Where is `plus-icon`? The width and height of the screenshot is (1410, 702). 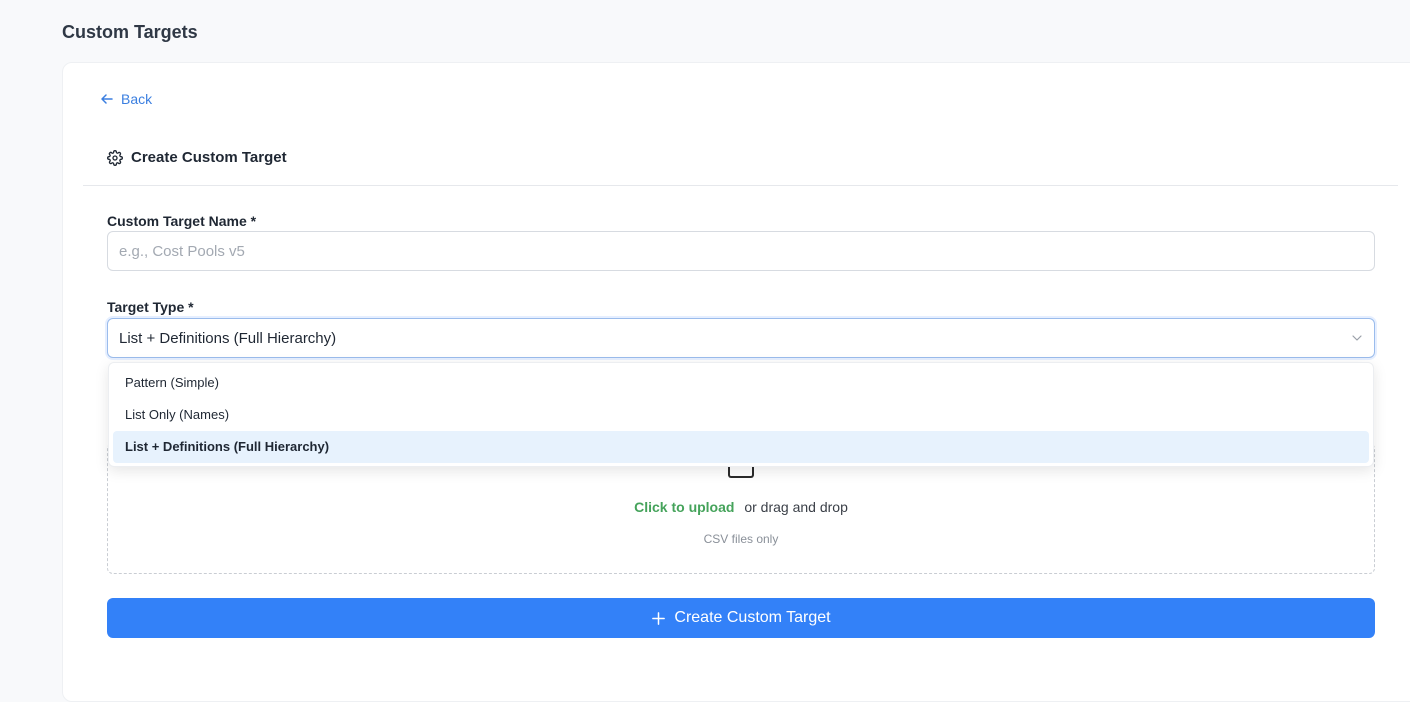 plus-icon is located at coordinates (659, 618).